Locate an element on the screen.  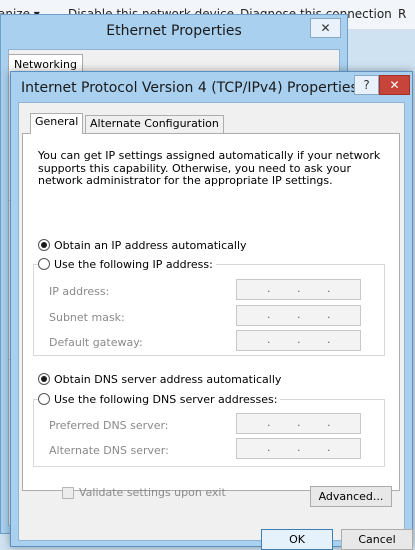
ip-address-input: . . . is located at coordinates (298, 289).